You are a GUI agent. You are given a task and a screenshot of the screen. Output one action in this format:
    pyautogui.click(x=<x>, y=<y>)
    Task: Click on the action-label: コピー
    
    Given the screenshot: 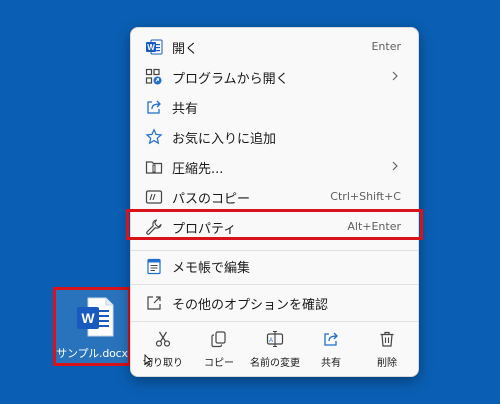 What is the action you would take?
    pyautogui.click(x=219, y=363)
    